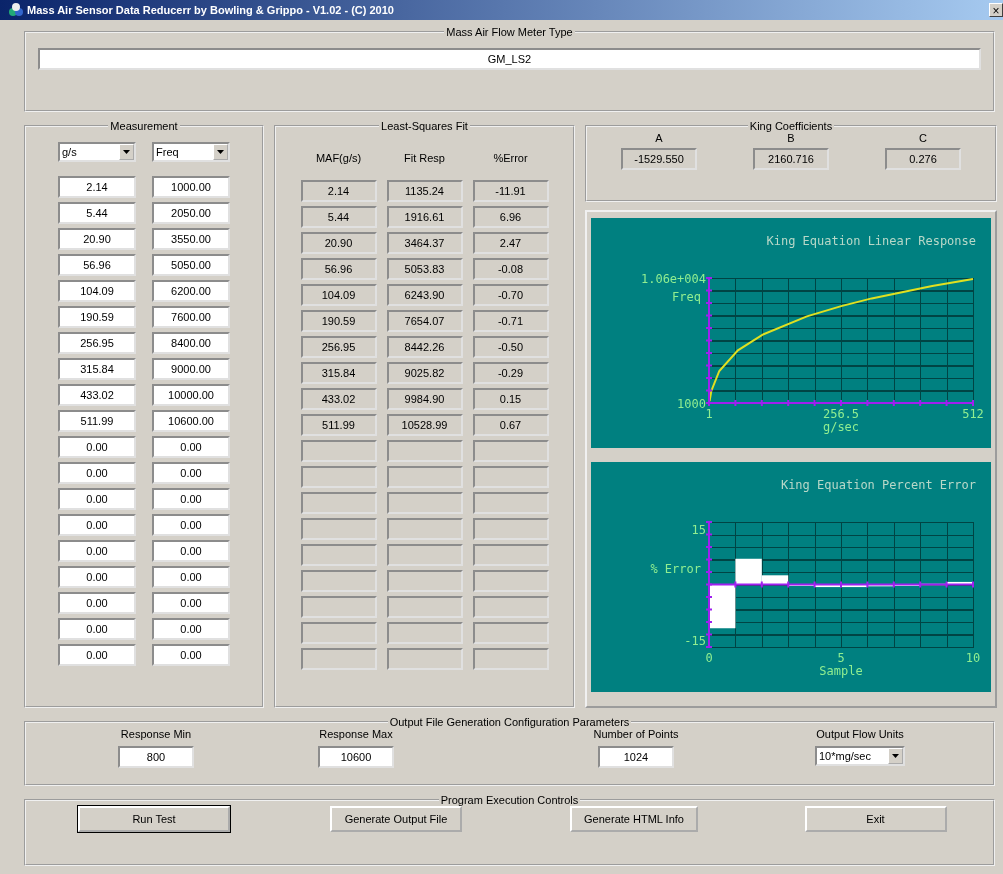  Describe the element at coordinates (659, 138) in the screenshot. I see `coefficient-label: A` at that location.